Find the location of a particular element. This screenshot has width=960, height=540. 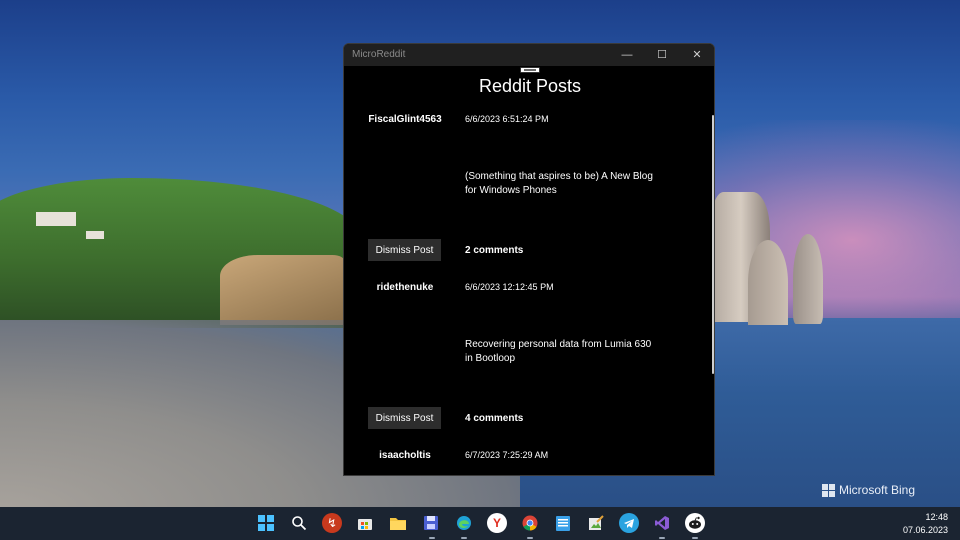

close-button: ✕ is located at coordinates (697, 55).